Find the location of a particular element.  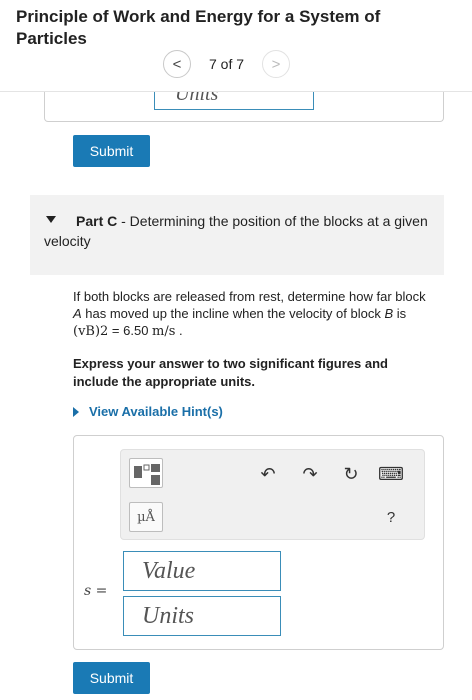

undo-button: ↶ is located at coordinates (268, 474).